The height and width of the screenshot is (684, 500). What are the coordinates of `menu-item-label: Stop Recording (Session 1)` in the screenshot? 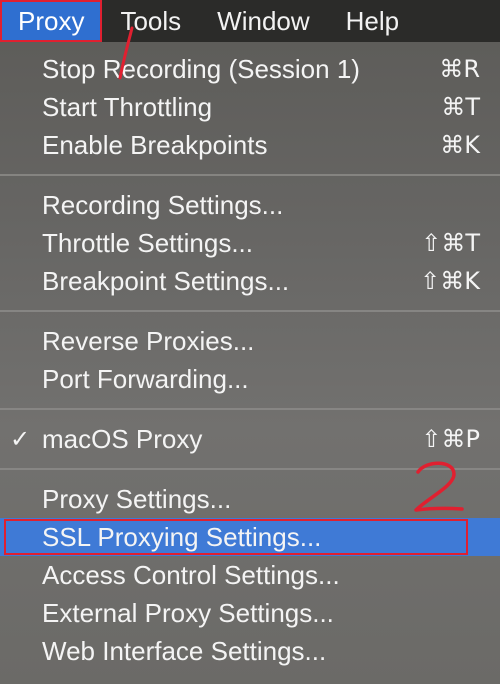 It's located at (201, 69).